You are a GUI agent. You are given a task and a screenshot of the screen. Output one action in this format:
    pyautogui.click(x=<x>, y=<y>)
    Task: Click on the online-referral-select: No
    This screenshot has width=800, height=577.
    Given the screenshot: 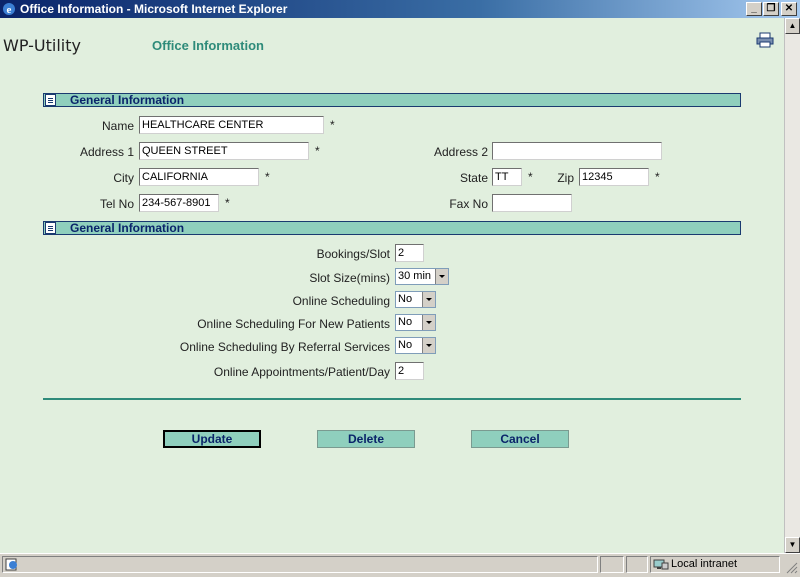 What is the action you would take?
    pyautogui.click(x=415, y=345)
    